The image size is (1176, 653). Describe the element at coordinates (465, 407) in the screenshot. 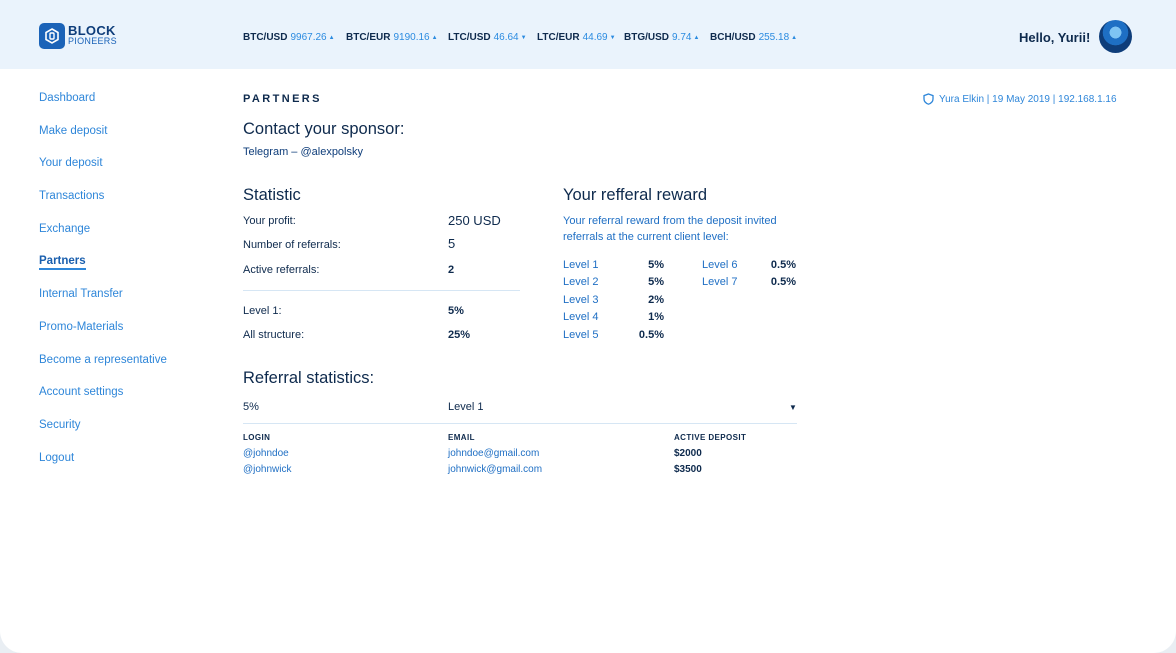

I see `level-select: Level 1` at that location.